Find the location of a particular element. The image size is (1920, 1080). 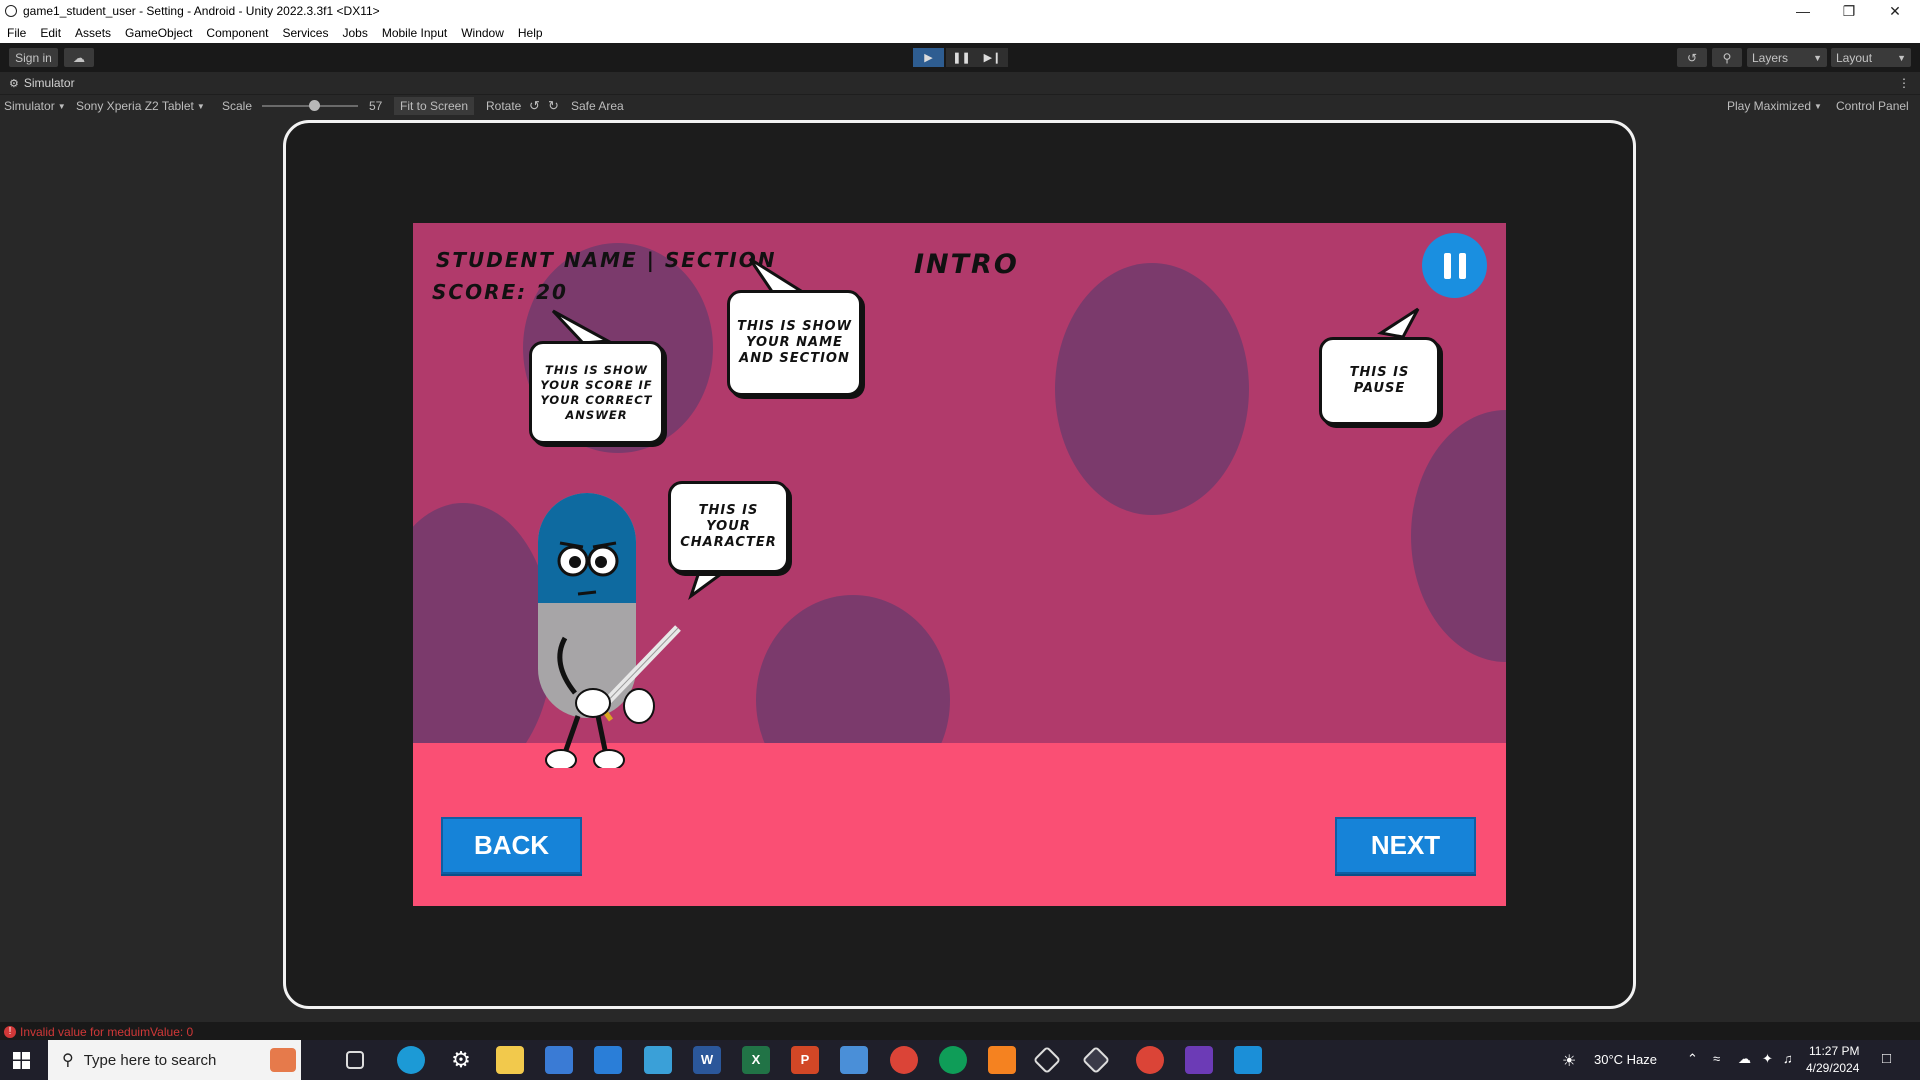

menu-gameobject: GameObject is located at coordinates (158, 33).